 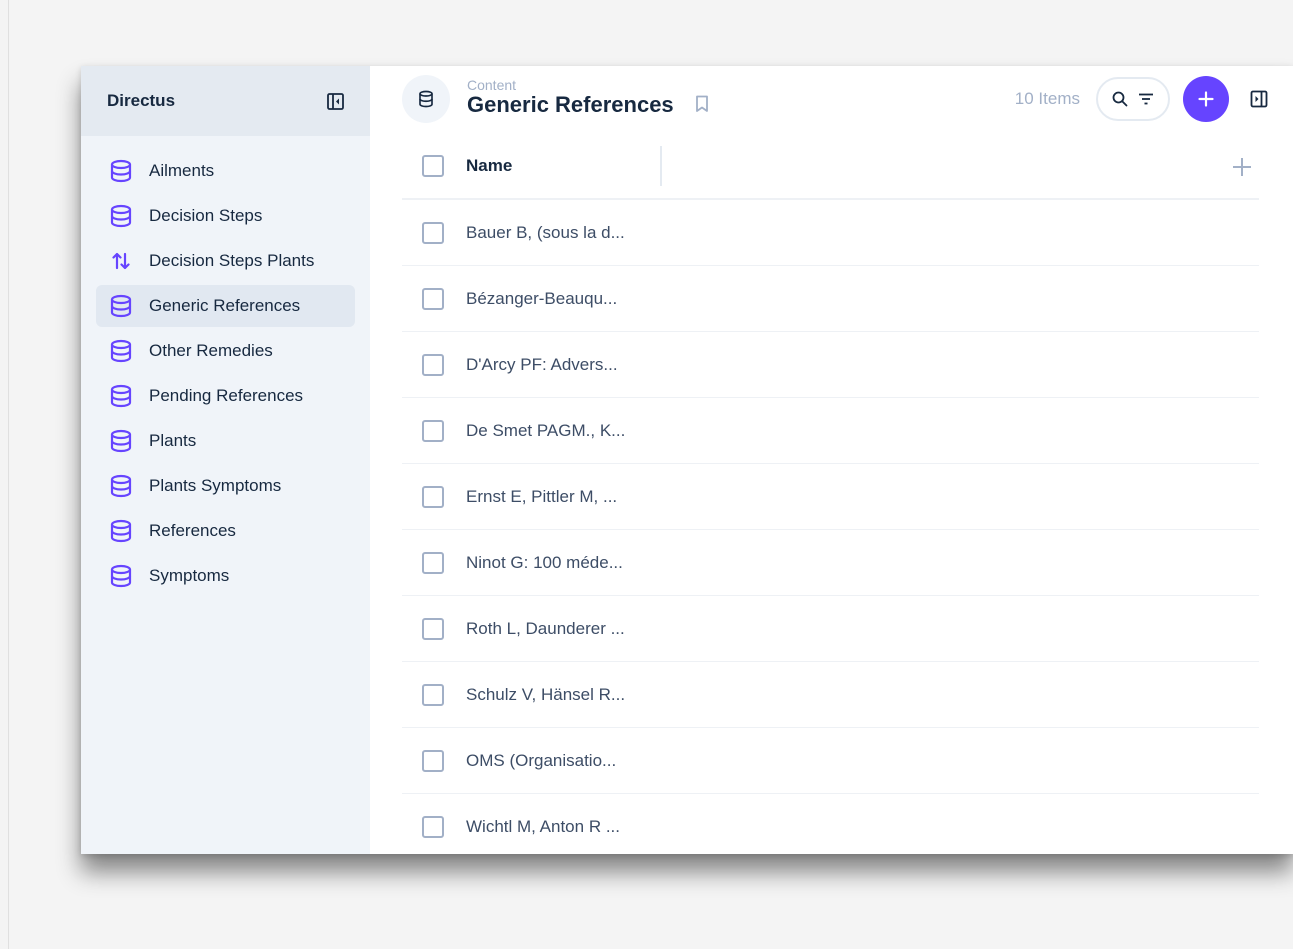 I want to click on sidebar-item: Plants Symptoms, so click(x=225, y=486).